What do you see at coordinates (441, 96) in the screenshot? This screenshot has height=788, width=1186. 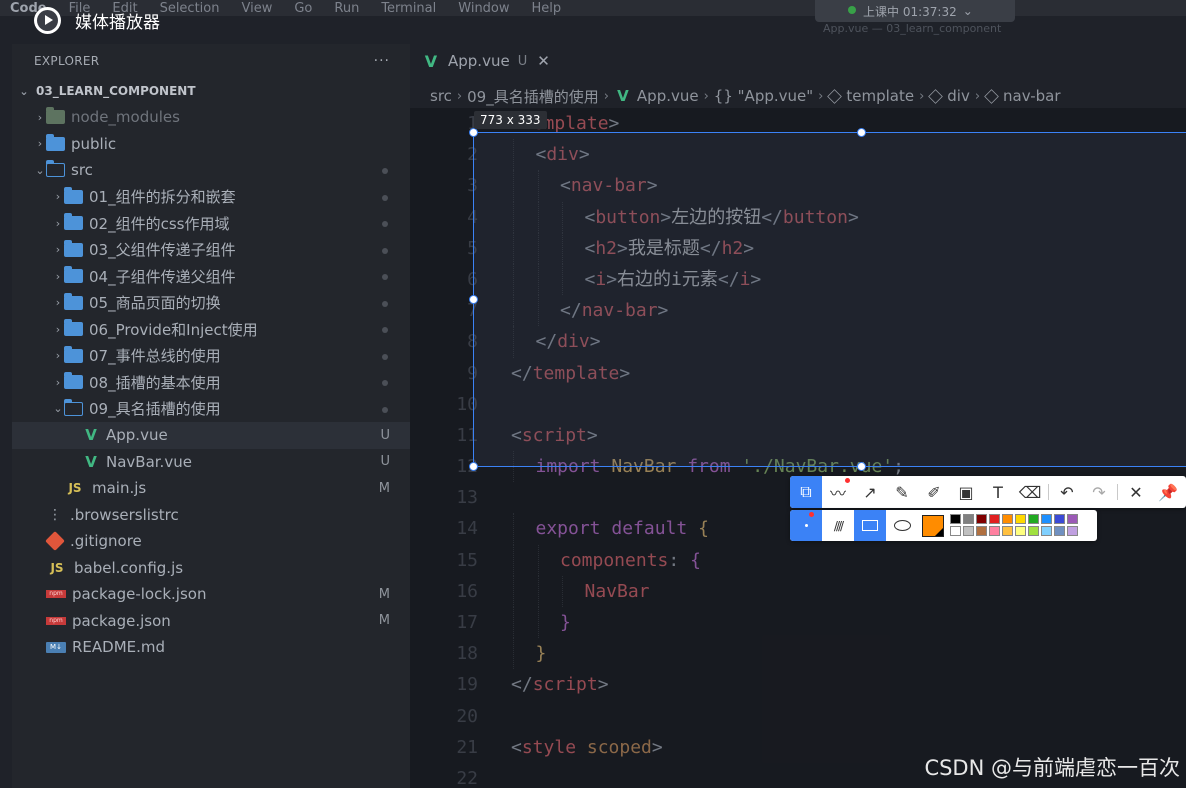 I see `breadcrumb-item: src` at bounding box center [441, 96].